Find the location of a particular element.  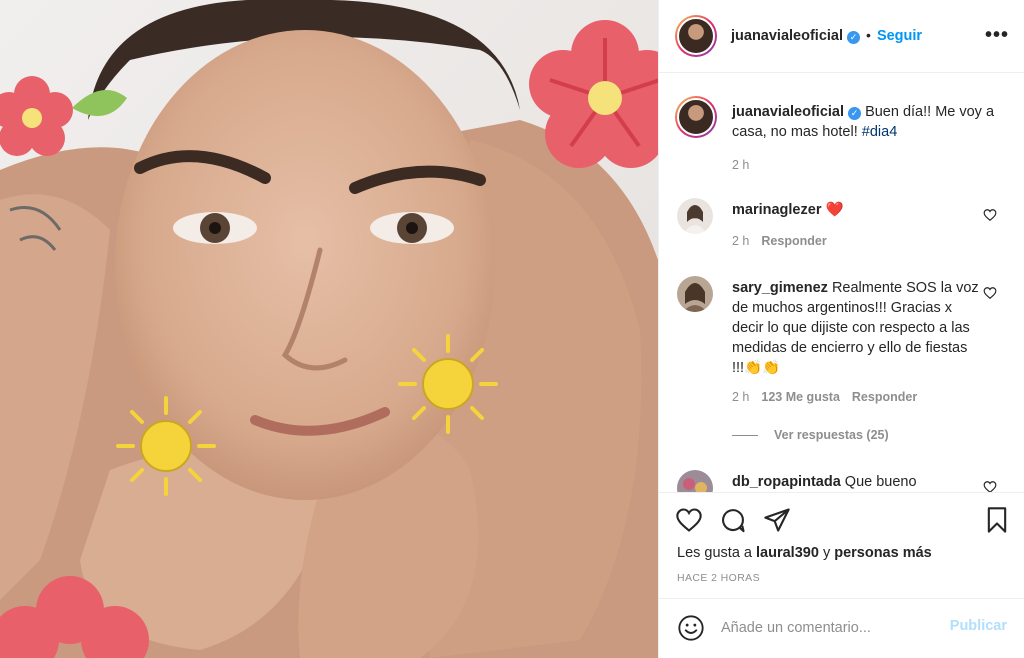

replies-divider-line is located at coordinates (745, 436).